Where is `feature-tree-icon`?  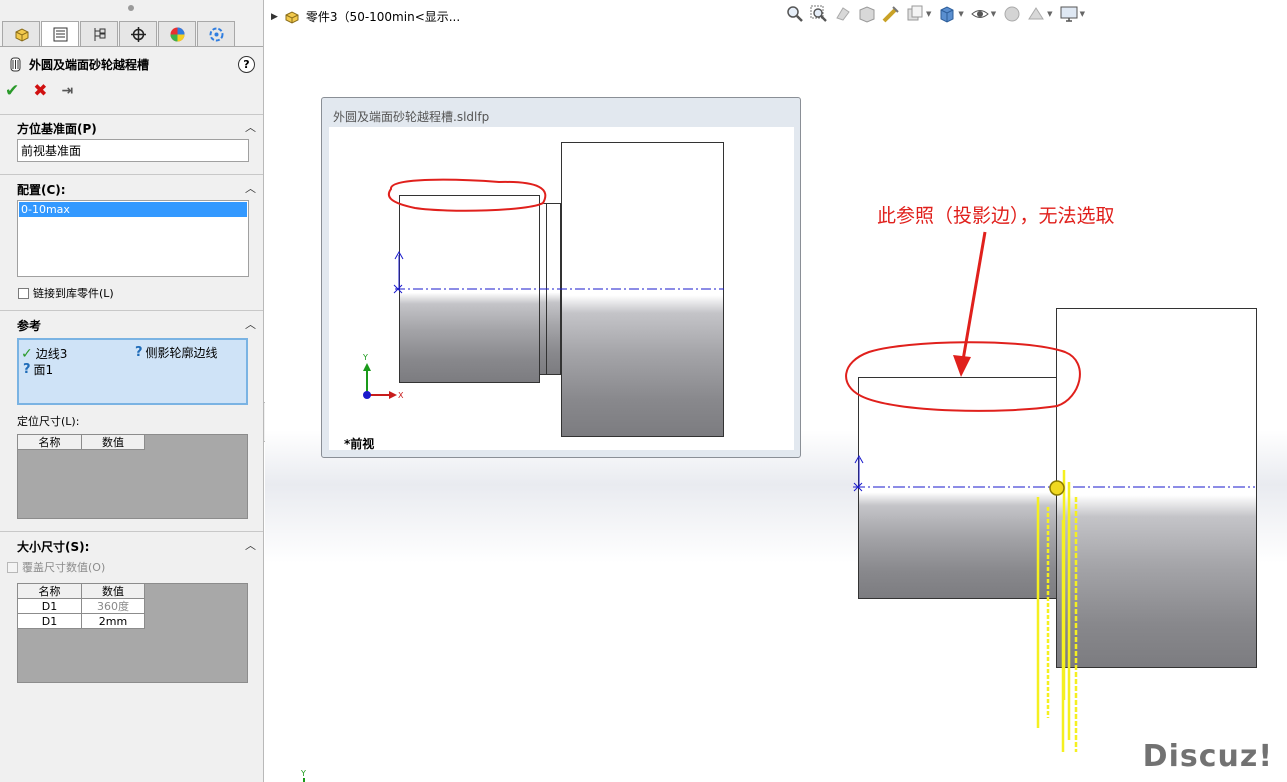 feature-tree-icon is located at coordinates (22, 35).